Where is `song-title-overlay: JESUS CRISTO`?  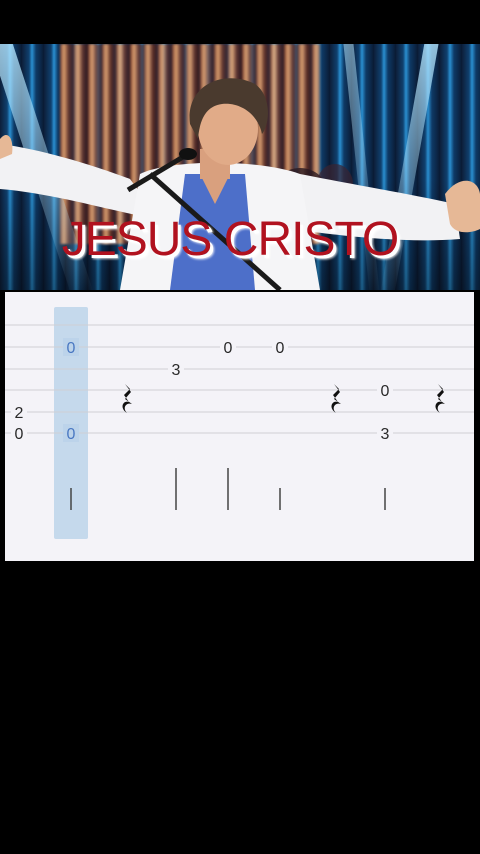 song-title-overlay: JESUS CRISTO is located at coordinates (230, 239).